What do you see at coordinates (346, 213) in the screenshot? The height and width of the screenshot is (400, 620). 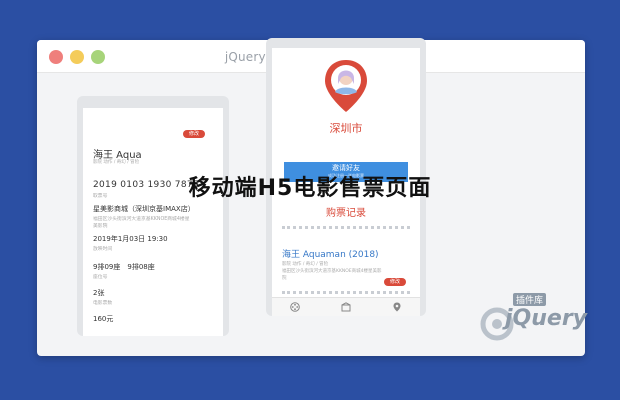 I see `purchase-records-title: 购票记录` at bounding box center [346, 213].